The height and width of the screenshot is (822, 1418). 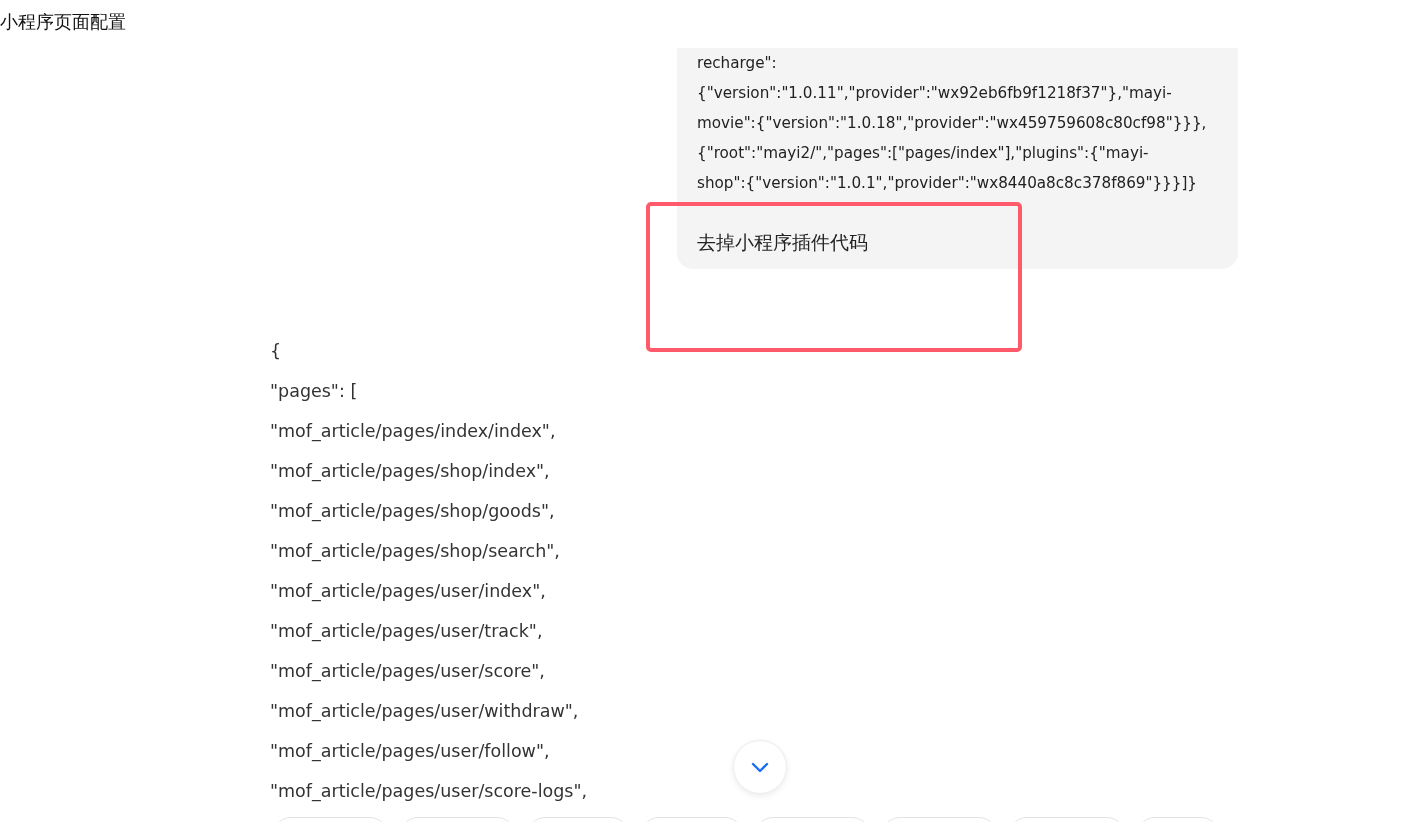 I want to click on code-line: "mof_article/pages/user/follow",, so click(x=410, y=752).